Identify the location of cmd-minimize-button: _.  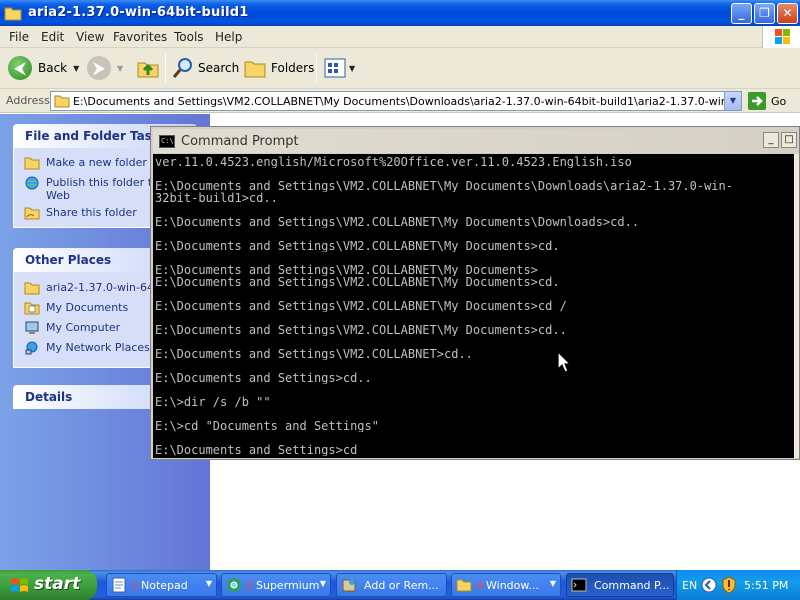
(771, 140).